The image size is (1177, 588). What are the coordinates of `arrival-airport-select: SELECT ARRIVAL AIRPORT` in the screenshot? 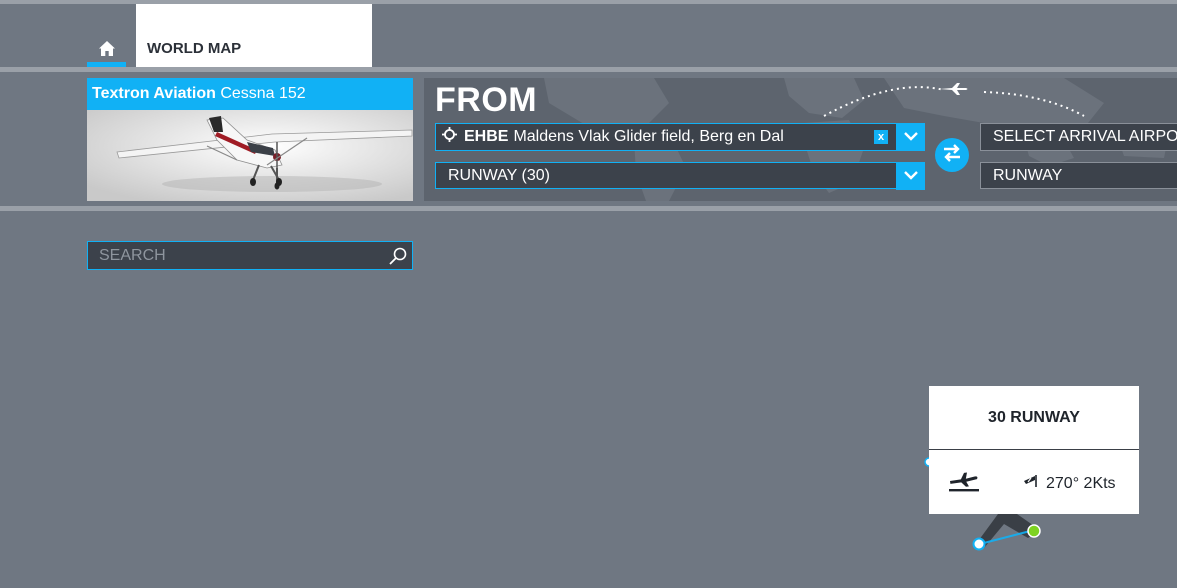 It's located at (1078, 137).